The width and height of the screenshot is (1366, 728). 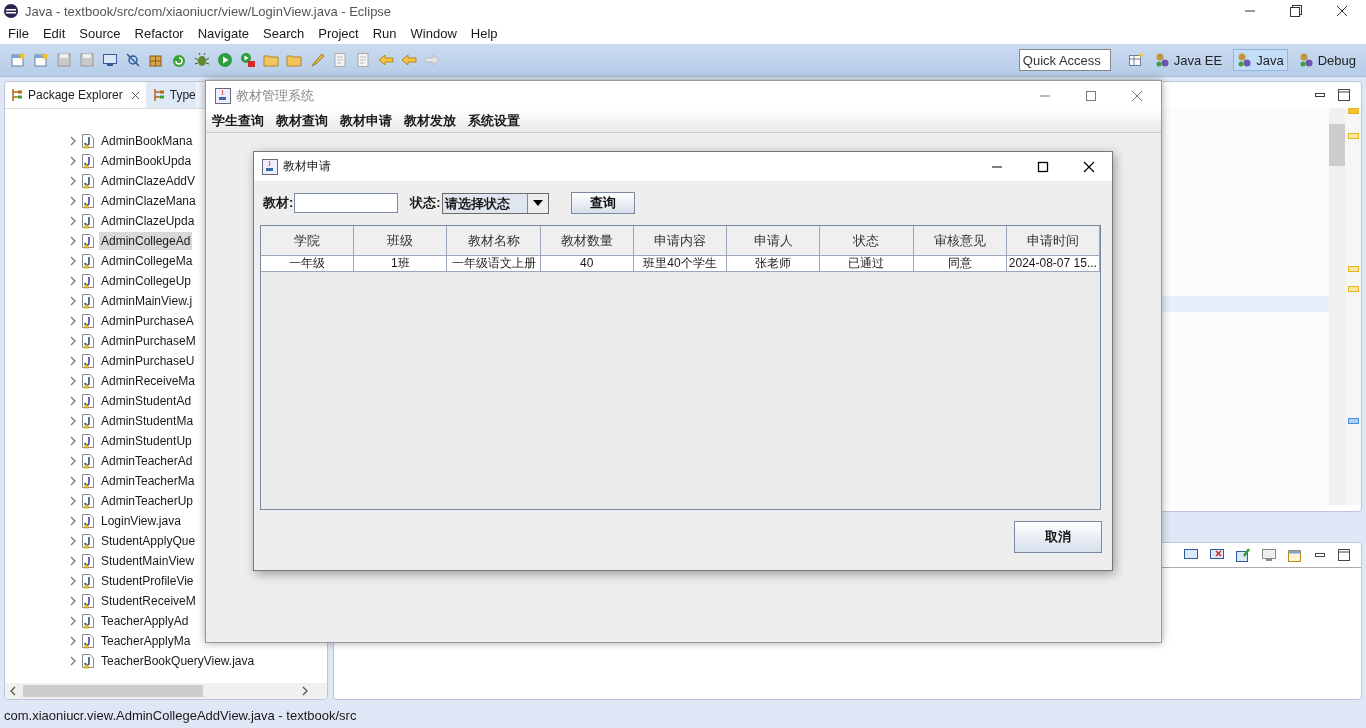 I want to click on eclipse-logo-icon, so click(x=11, y=11).